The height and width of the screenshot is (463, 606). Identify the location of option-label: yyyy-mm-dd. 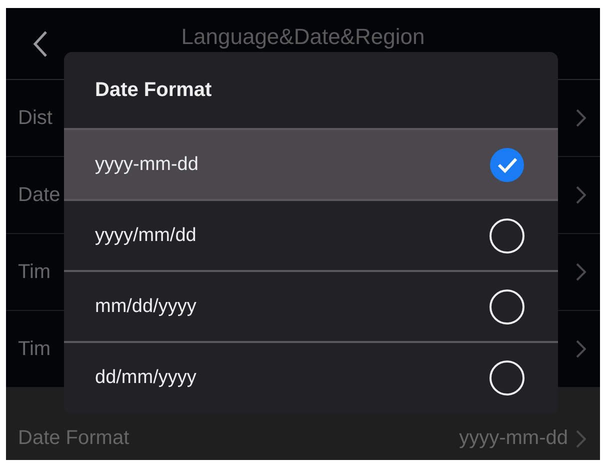
(146, 165).